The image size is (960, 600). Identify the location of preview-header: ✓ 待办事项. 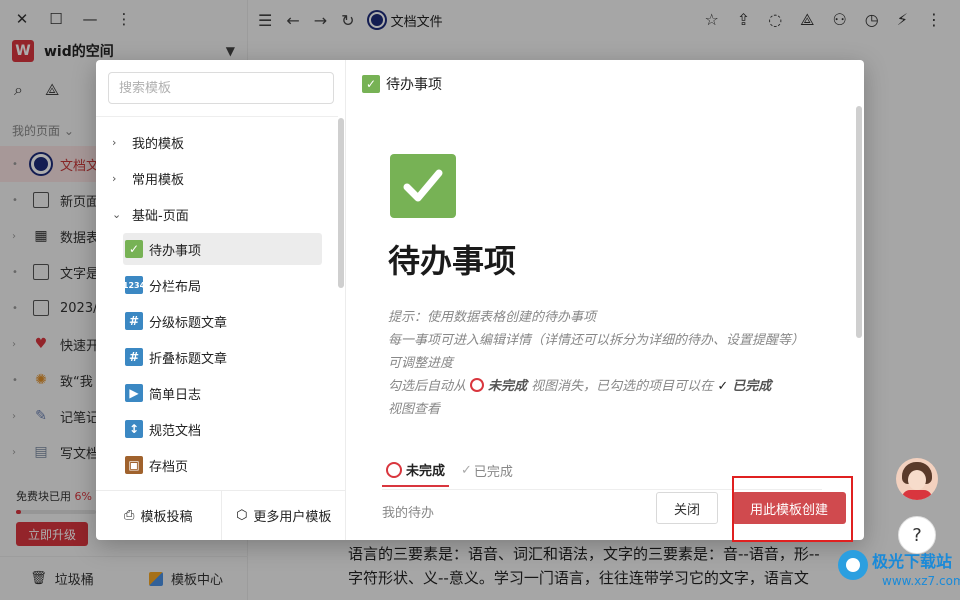
(402, 84).